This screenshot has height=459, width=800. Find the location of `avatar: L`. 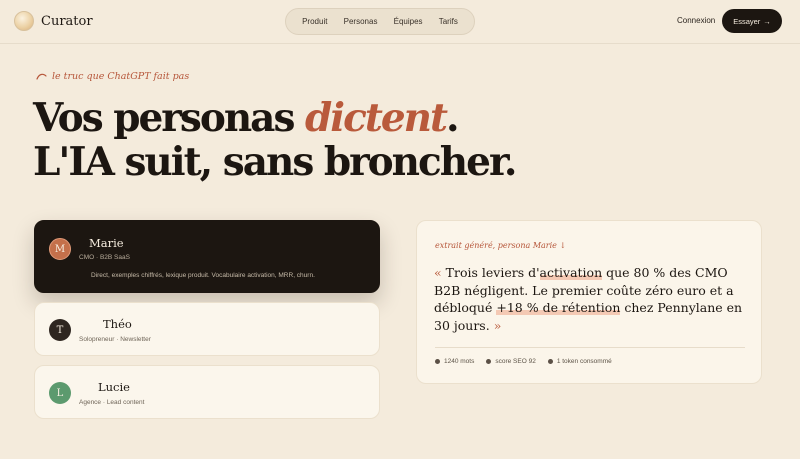

avatar: L is located at coordinates (60, 393).